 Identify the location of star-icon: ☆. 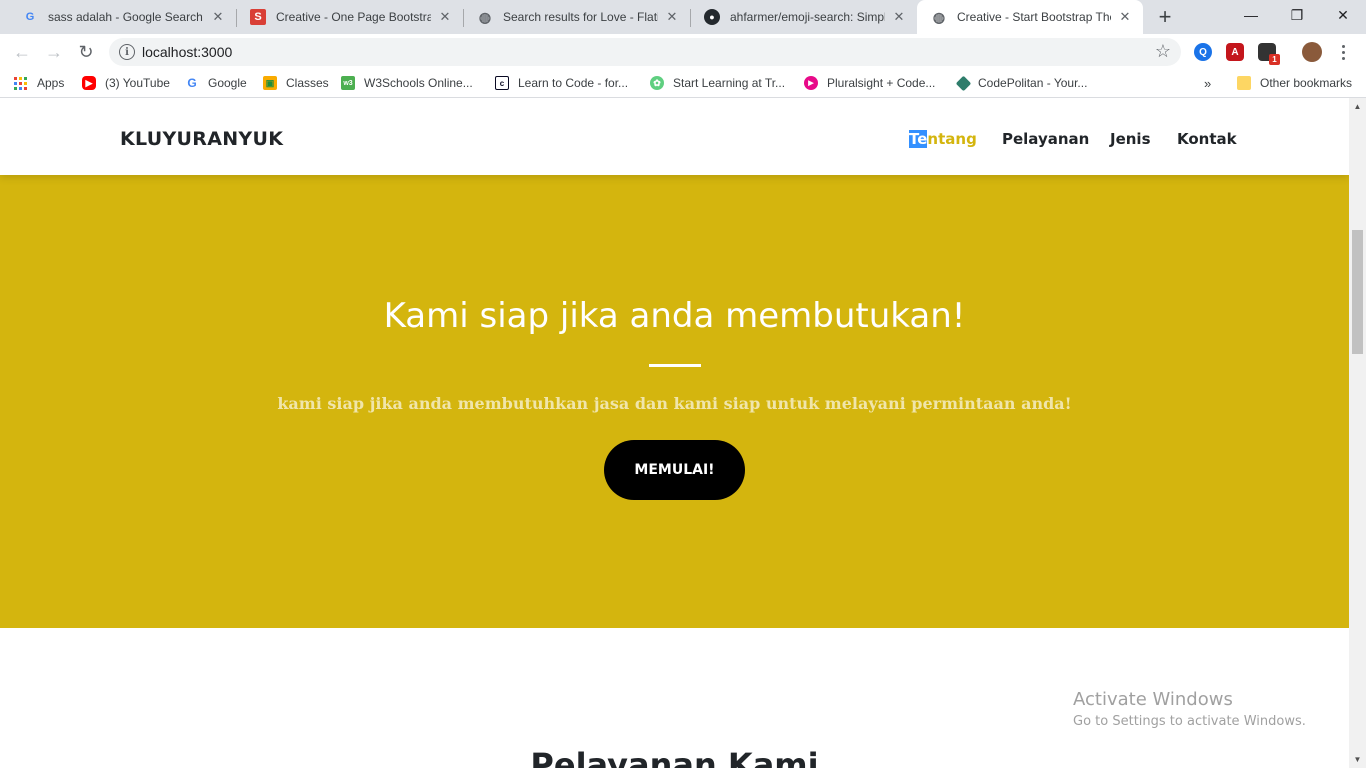
(1163, 51).